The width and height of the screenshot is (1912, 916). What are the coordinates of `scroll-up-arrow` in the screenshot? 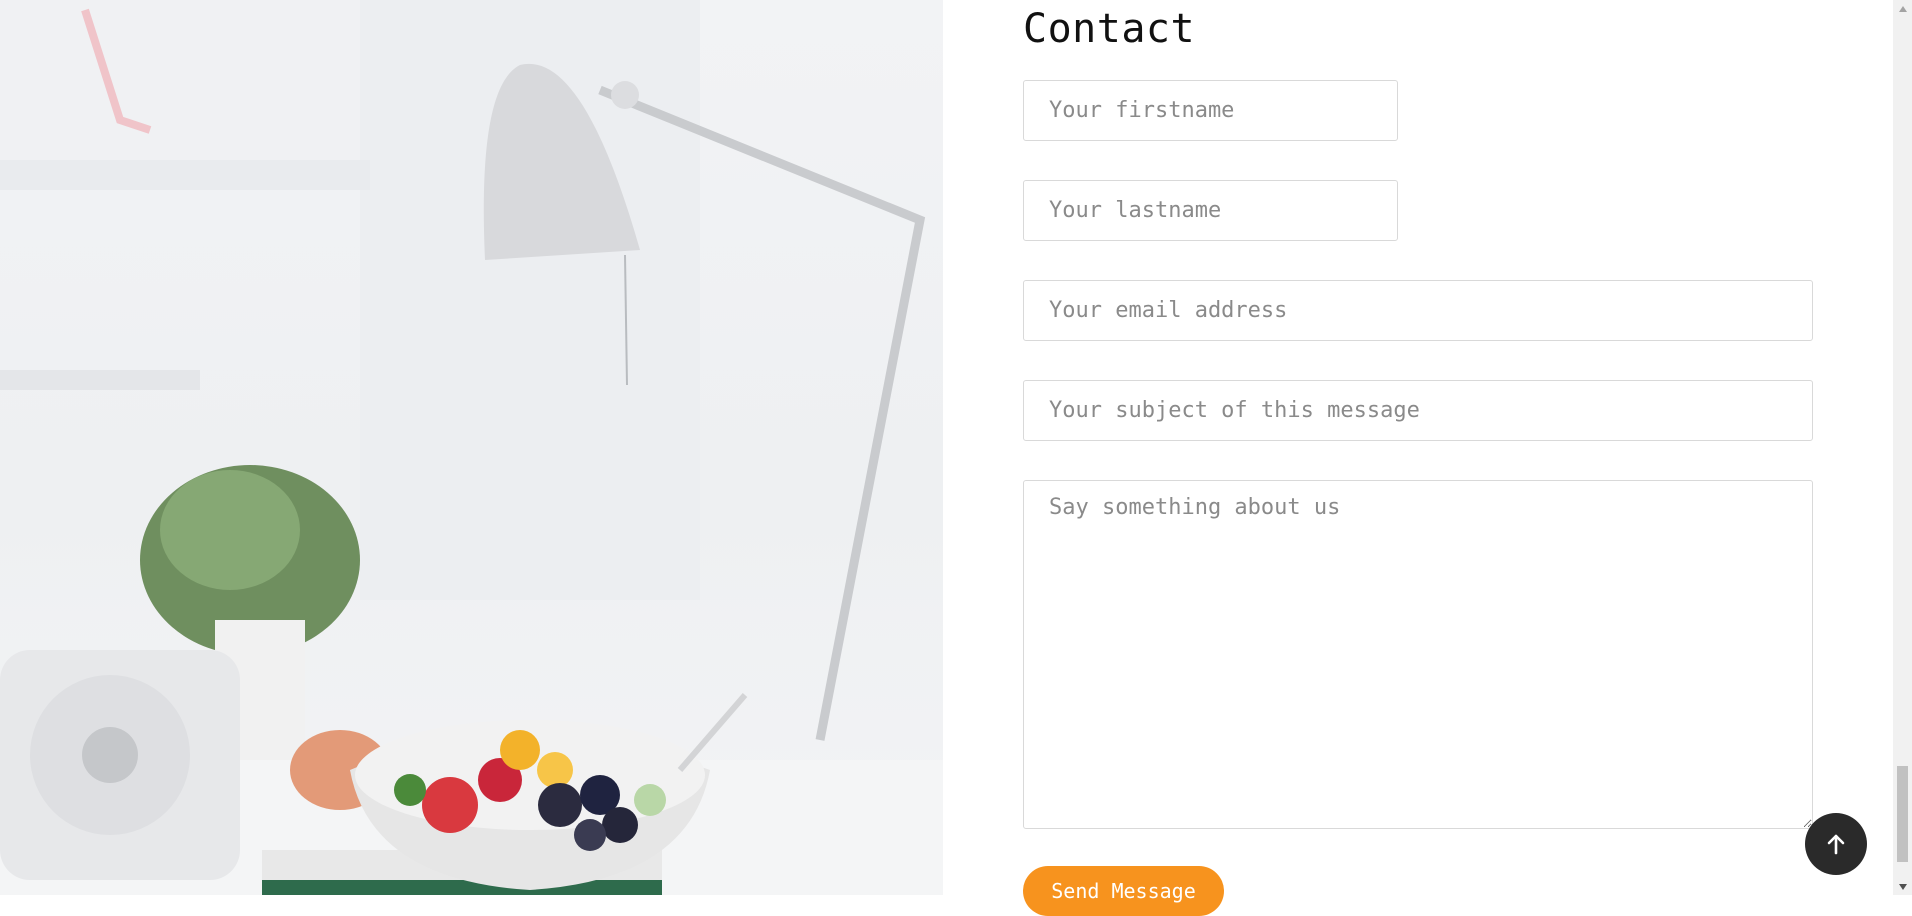 It's located at (1902, 8).